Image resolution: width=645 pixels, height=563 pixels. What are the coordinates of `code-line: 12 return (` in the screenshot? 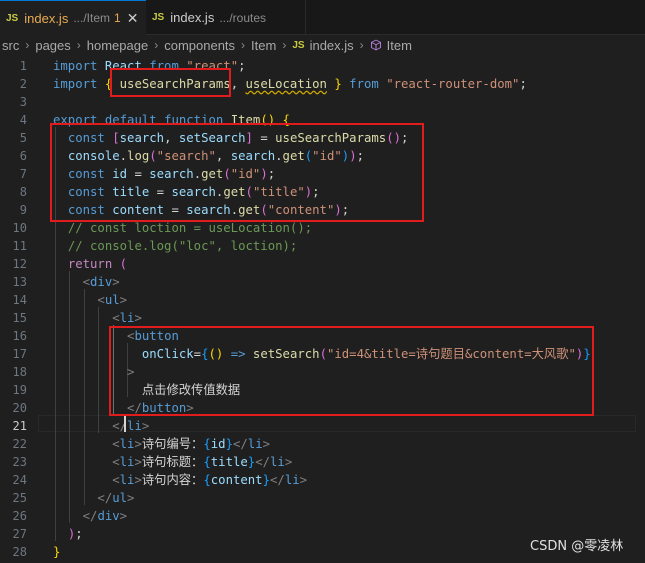 It's located at (322, 264).